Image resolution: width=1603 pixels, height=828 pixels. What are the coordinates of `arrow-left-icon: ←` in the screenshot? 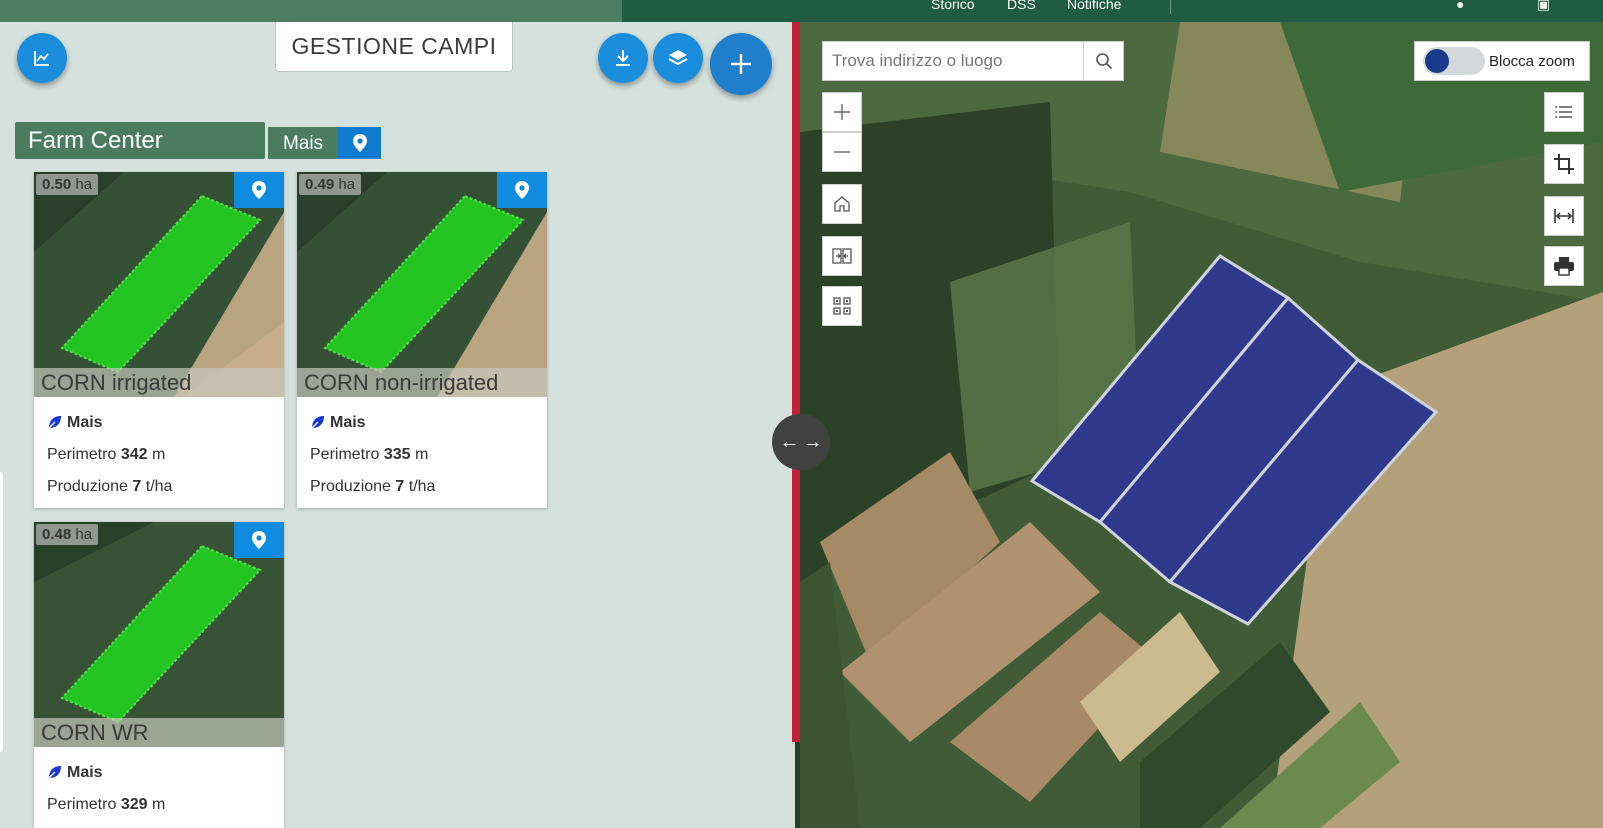 It's located at (789, 441).